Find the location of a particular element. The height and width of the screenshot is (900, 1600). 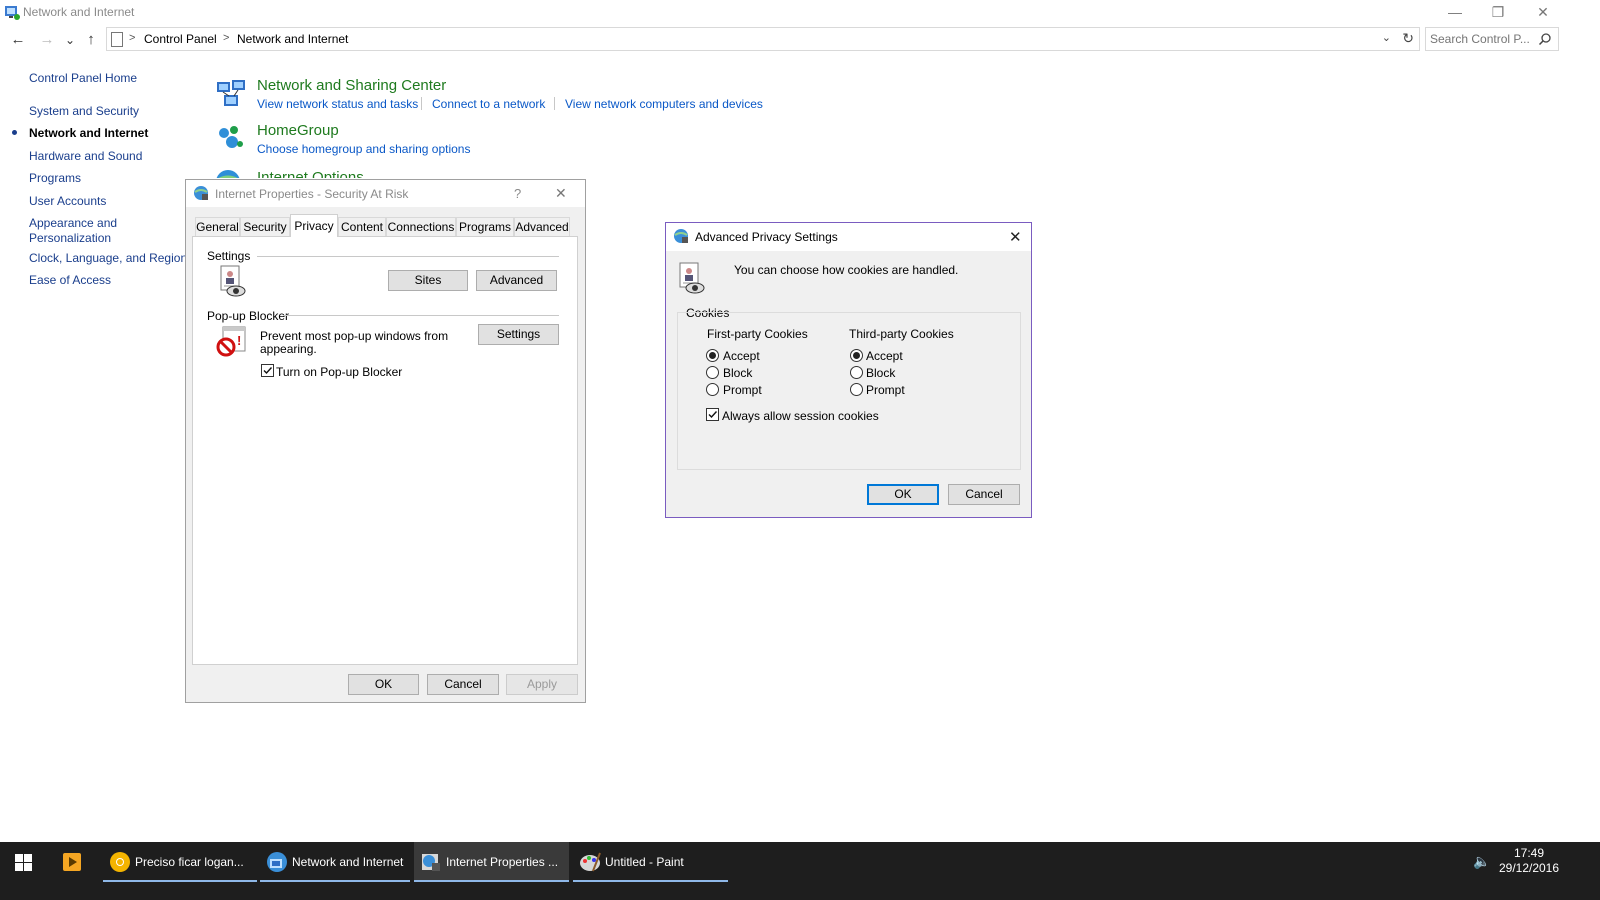

homegroup-icon is located at coordinates (231, 137).